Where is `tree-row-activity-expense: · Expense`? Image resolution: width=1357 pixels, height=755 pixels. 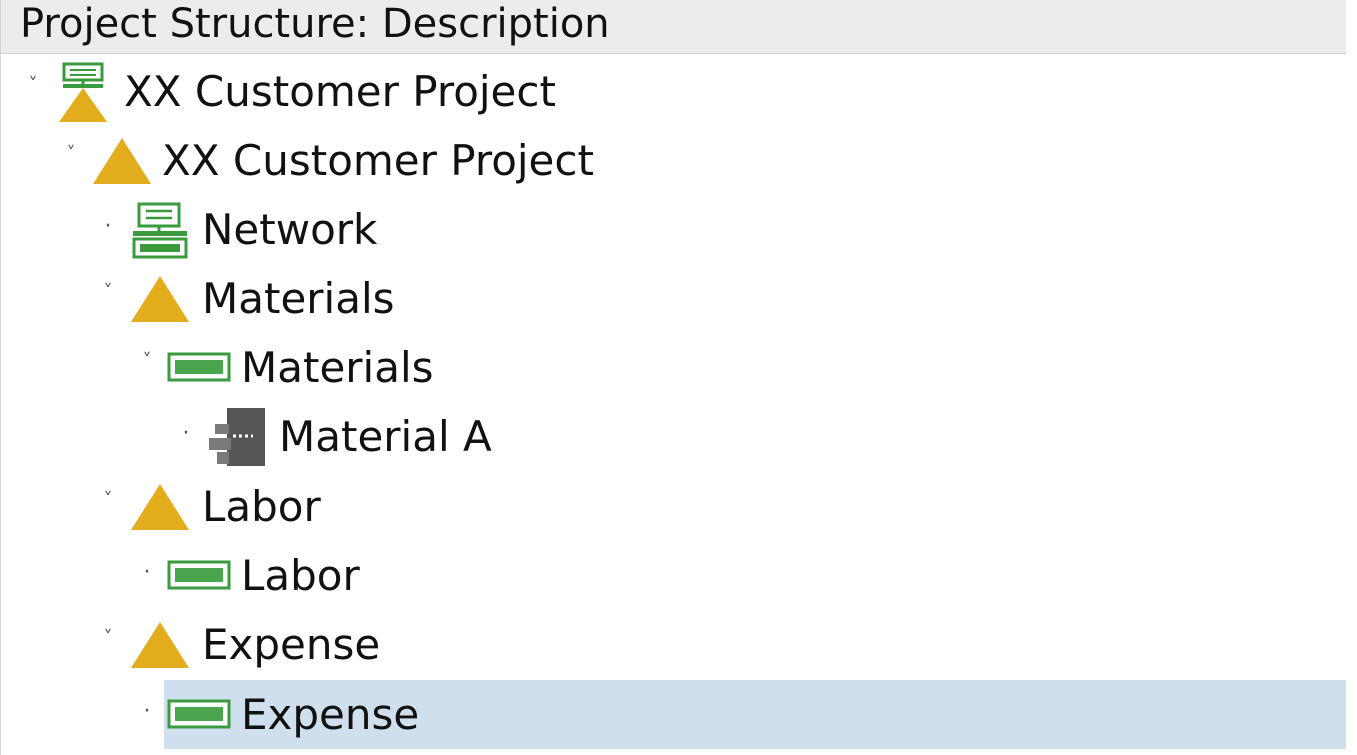 tree-row-activity-expense: · Expense is located at coordinates (673, 714).